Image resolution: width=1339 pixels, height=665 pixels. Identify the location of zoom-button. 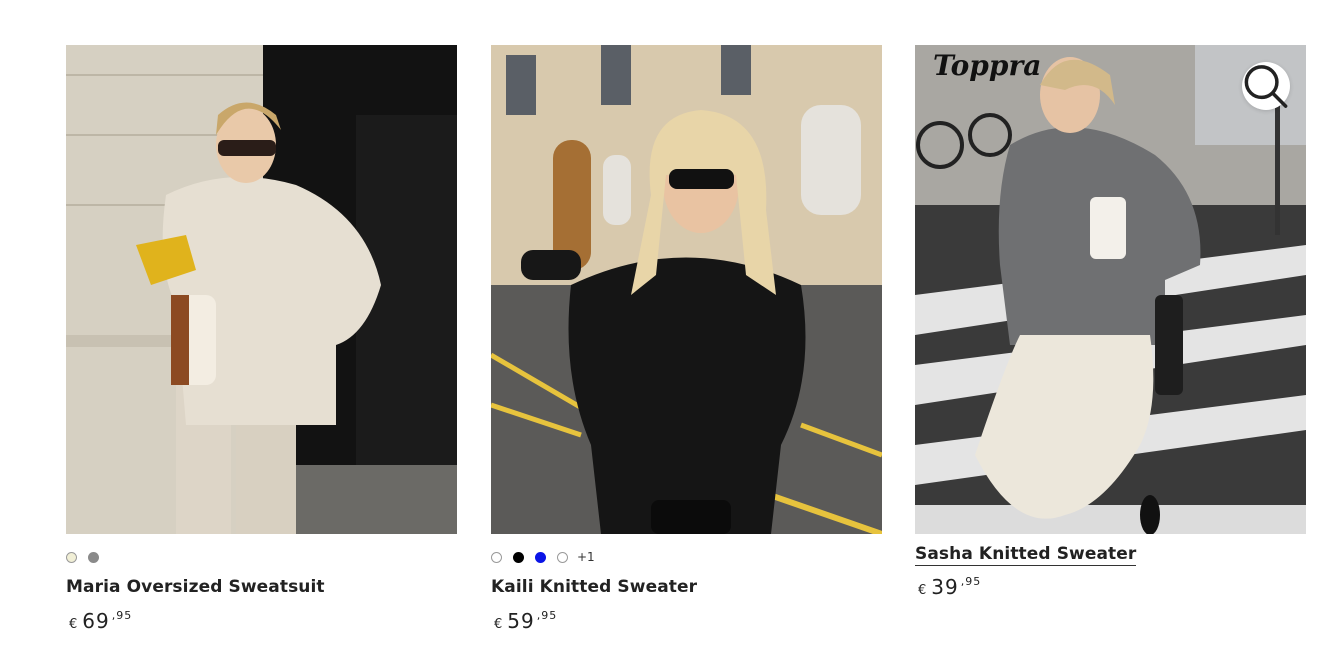
(1266, 86).